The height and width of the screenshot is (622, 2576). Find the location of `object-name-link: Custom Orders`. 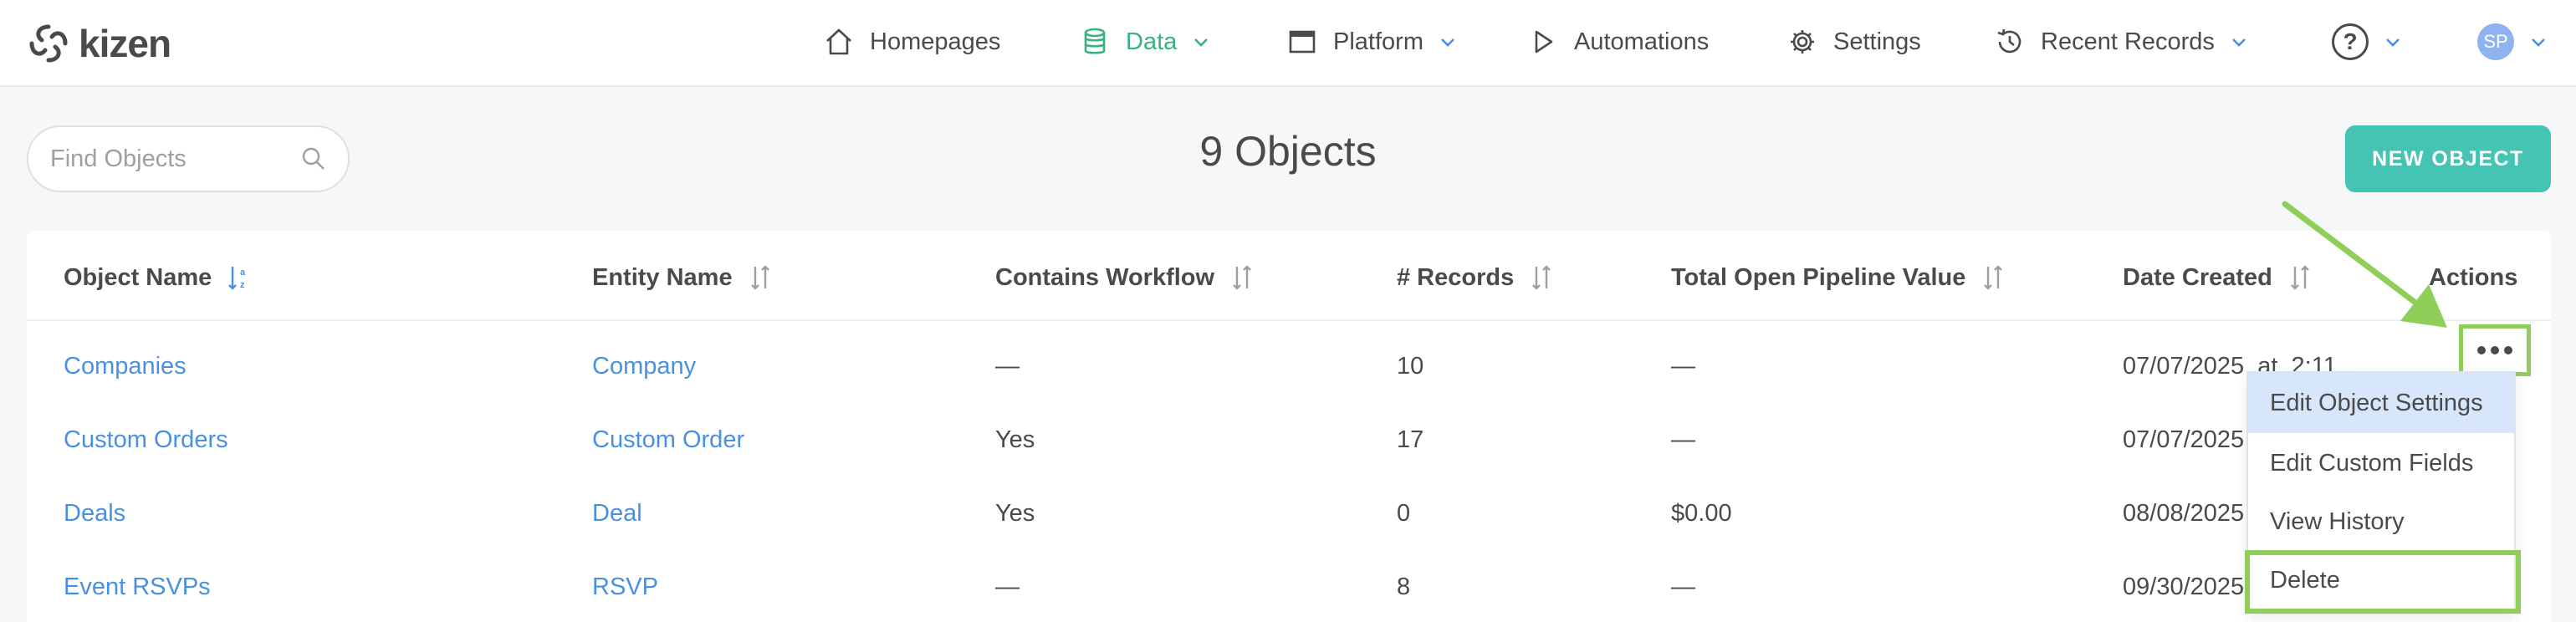

object-name-link: Custom Orders is located at coordinates (146, 440).